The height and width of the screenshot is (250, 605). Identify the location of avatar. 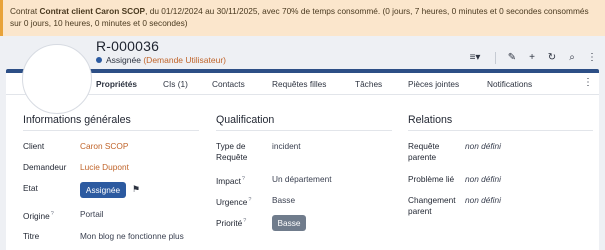
(57, 79).